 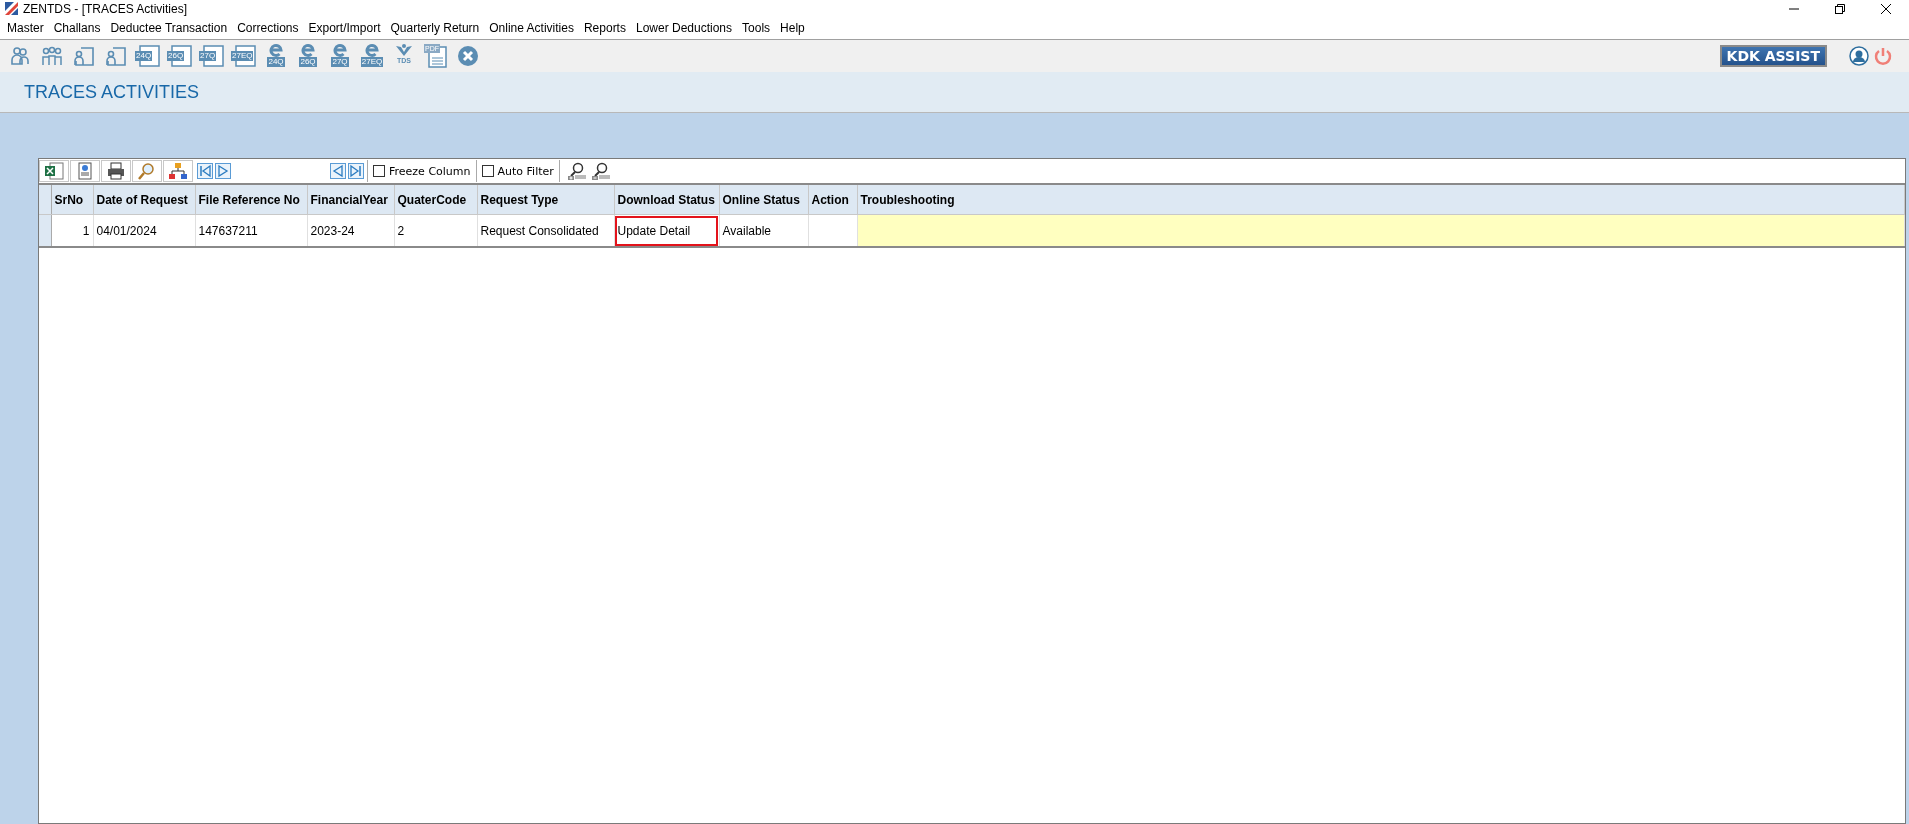 What do you see at coordinates (72, 230) in the screenshot?
I see `table-cell: 1` at bounding box center [72, 230].